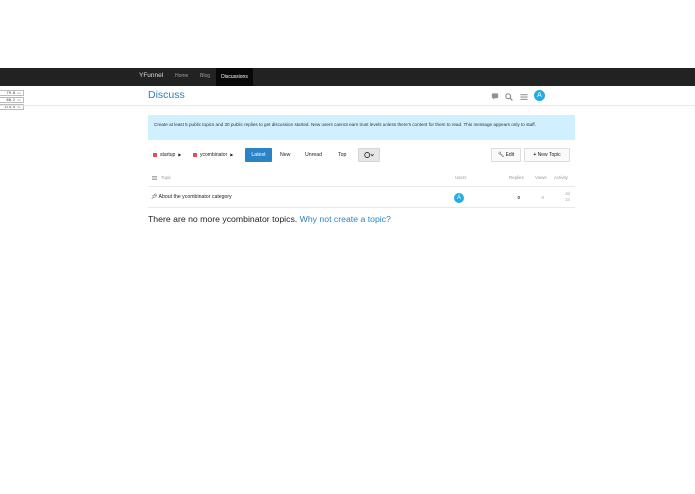  I want to click on column-header-replies: Replies, so click(516, 177).